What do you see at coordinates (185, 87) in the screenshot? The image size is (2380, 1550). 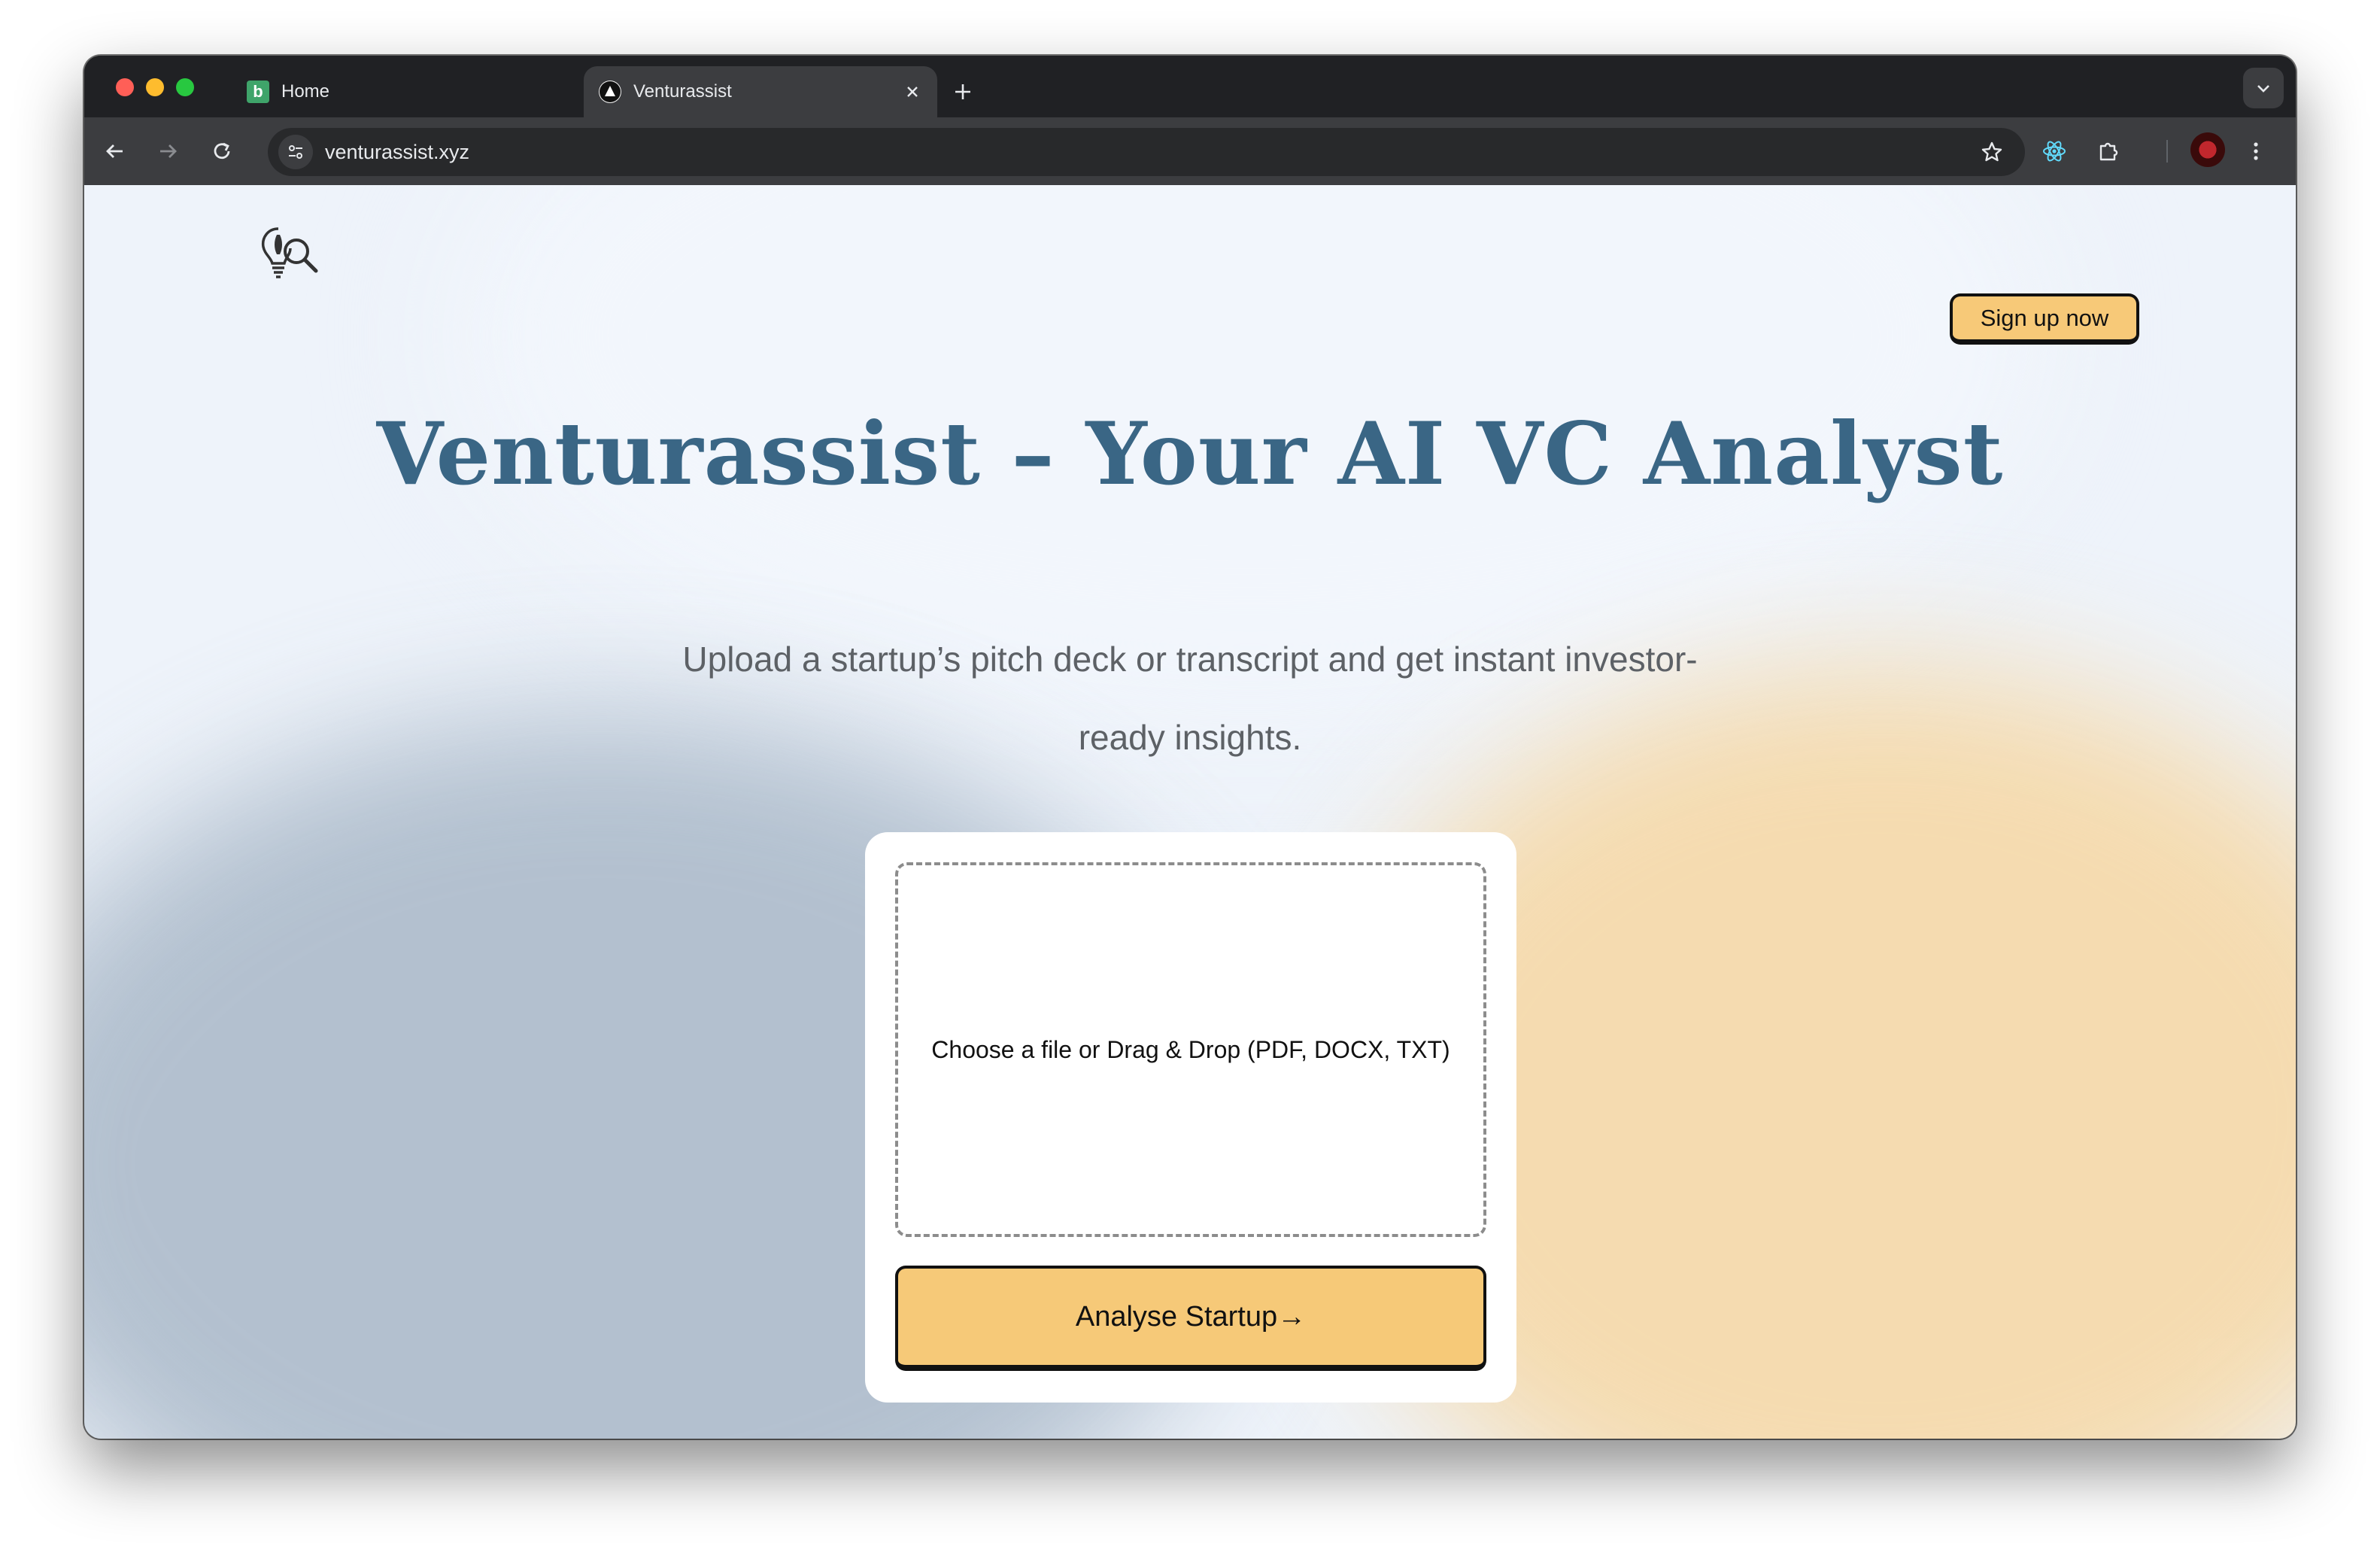 I see `maximize-window-button` at bounding box center [185, 87].